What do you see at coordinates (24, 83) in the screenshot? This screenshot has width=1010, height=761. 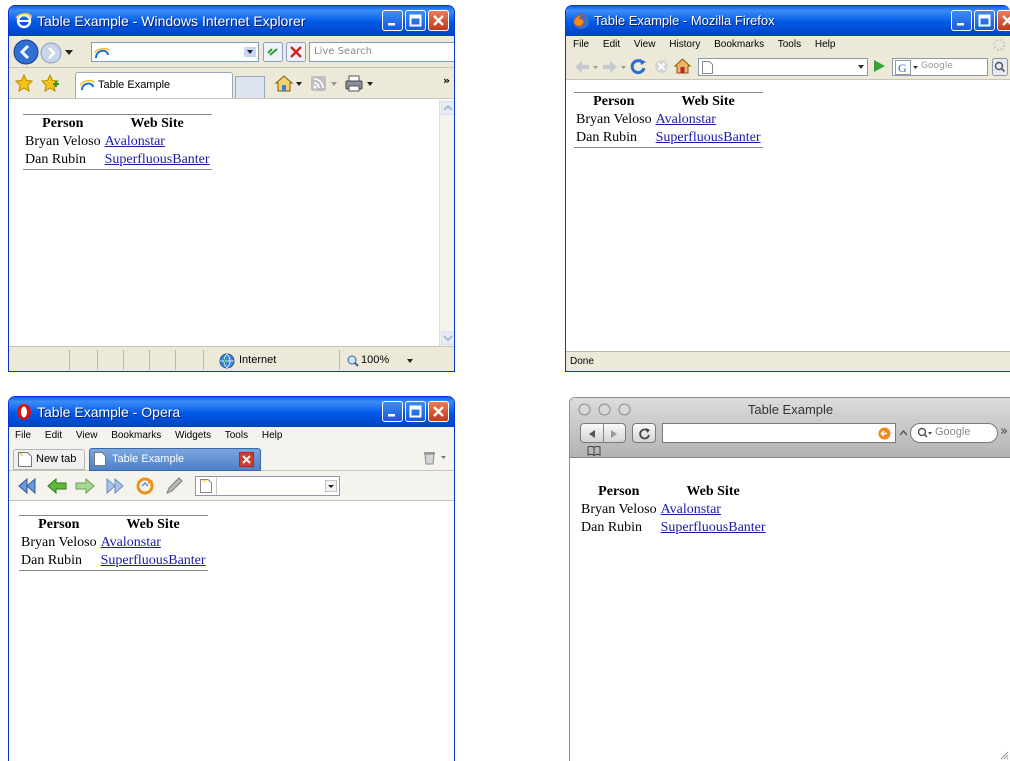 I see `favorites-star-icon` at bounding box center [24, 83].